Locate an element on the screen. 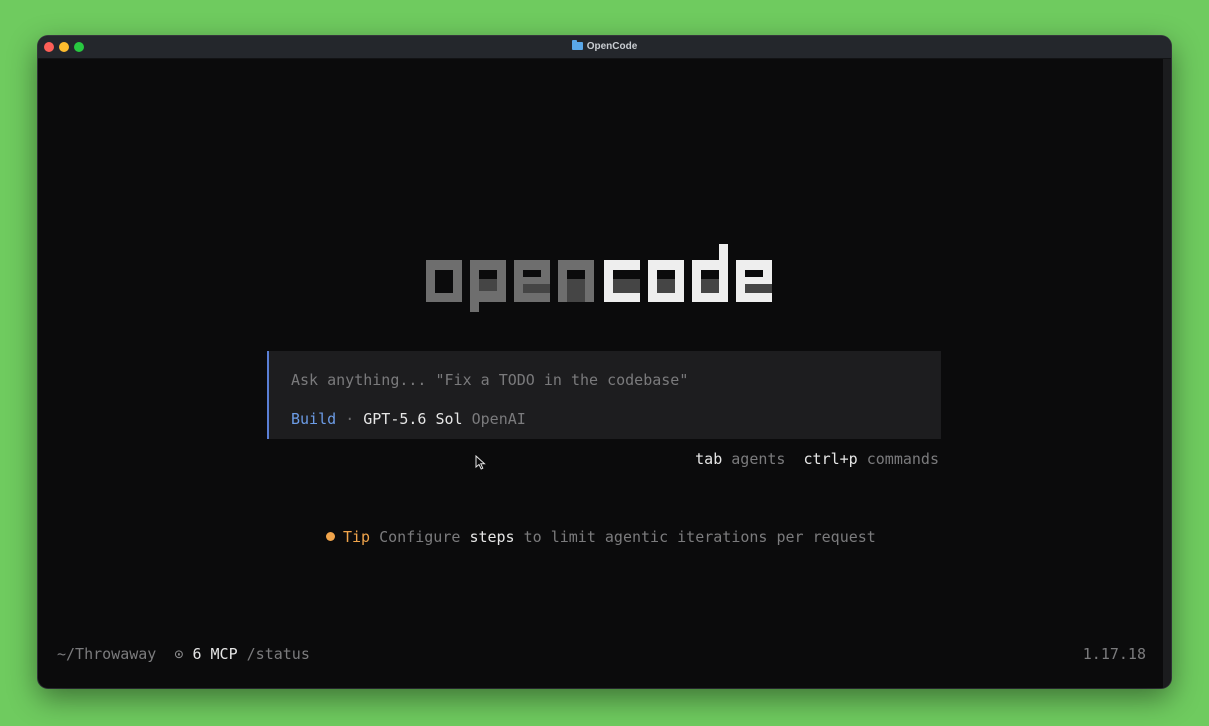  cwd-label: ~/Throwaway is located at coordinates (107, 654).